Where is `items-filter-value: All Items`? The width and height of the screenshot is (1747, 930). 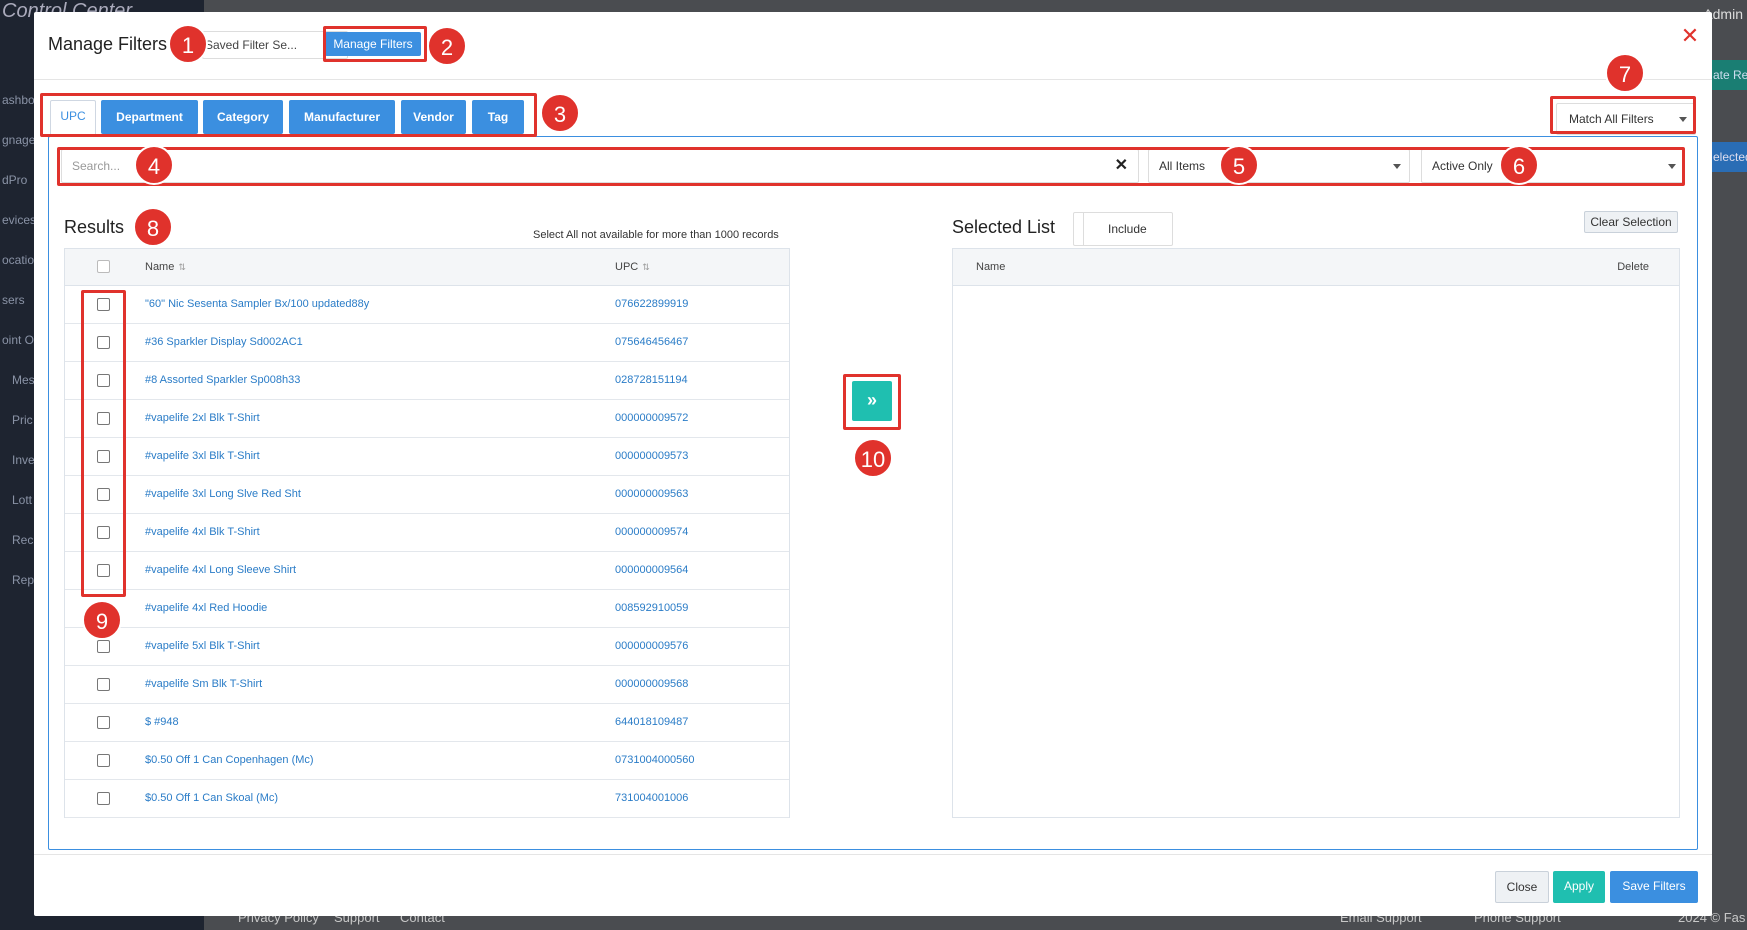 items-filter-value: All Items is located at coordinates (1182, 166).